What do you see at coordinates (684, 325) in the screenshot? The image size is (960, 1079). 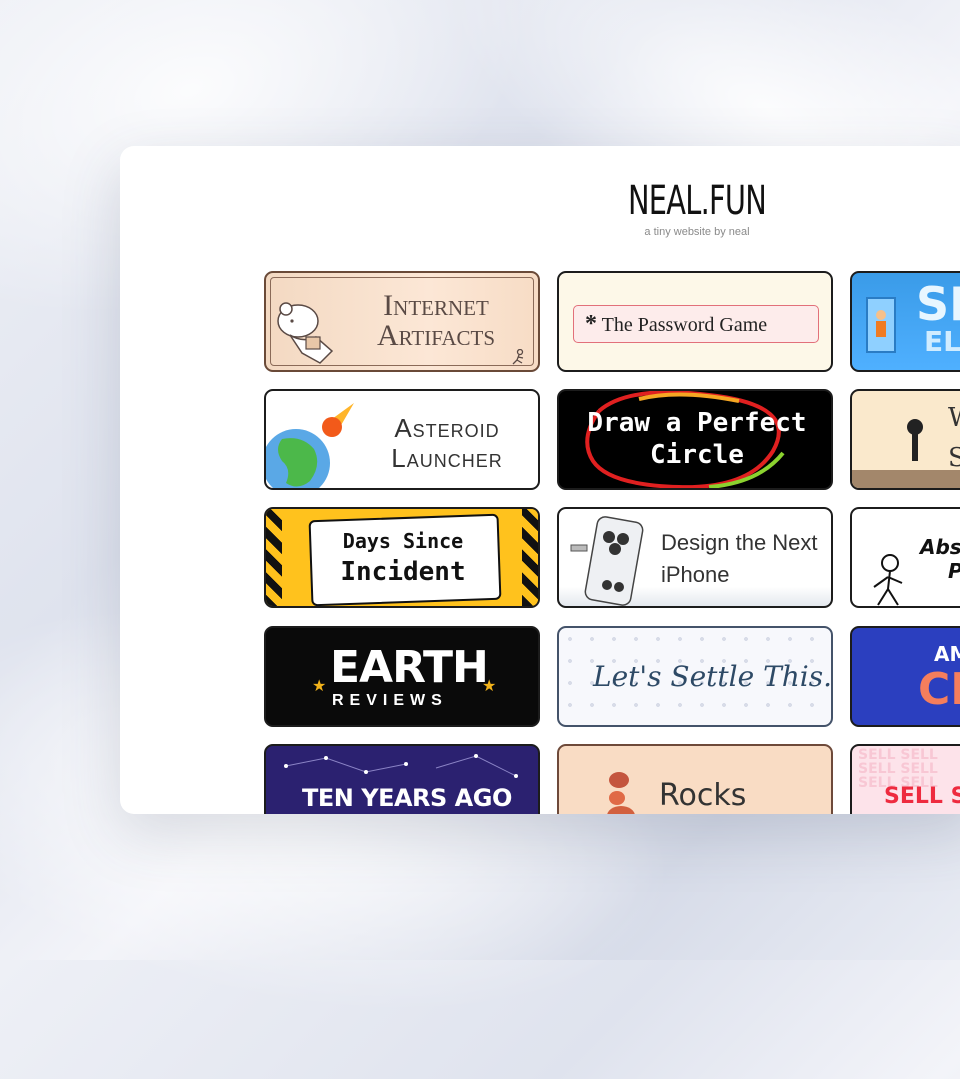 I see `password-title: The Password Game` at bounding box center [684, 325].